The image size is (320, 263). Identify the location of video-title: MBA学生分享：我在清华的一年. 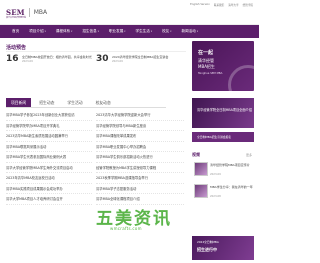
(232, 187).